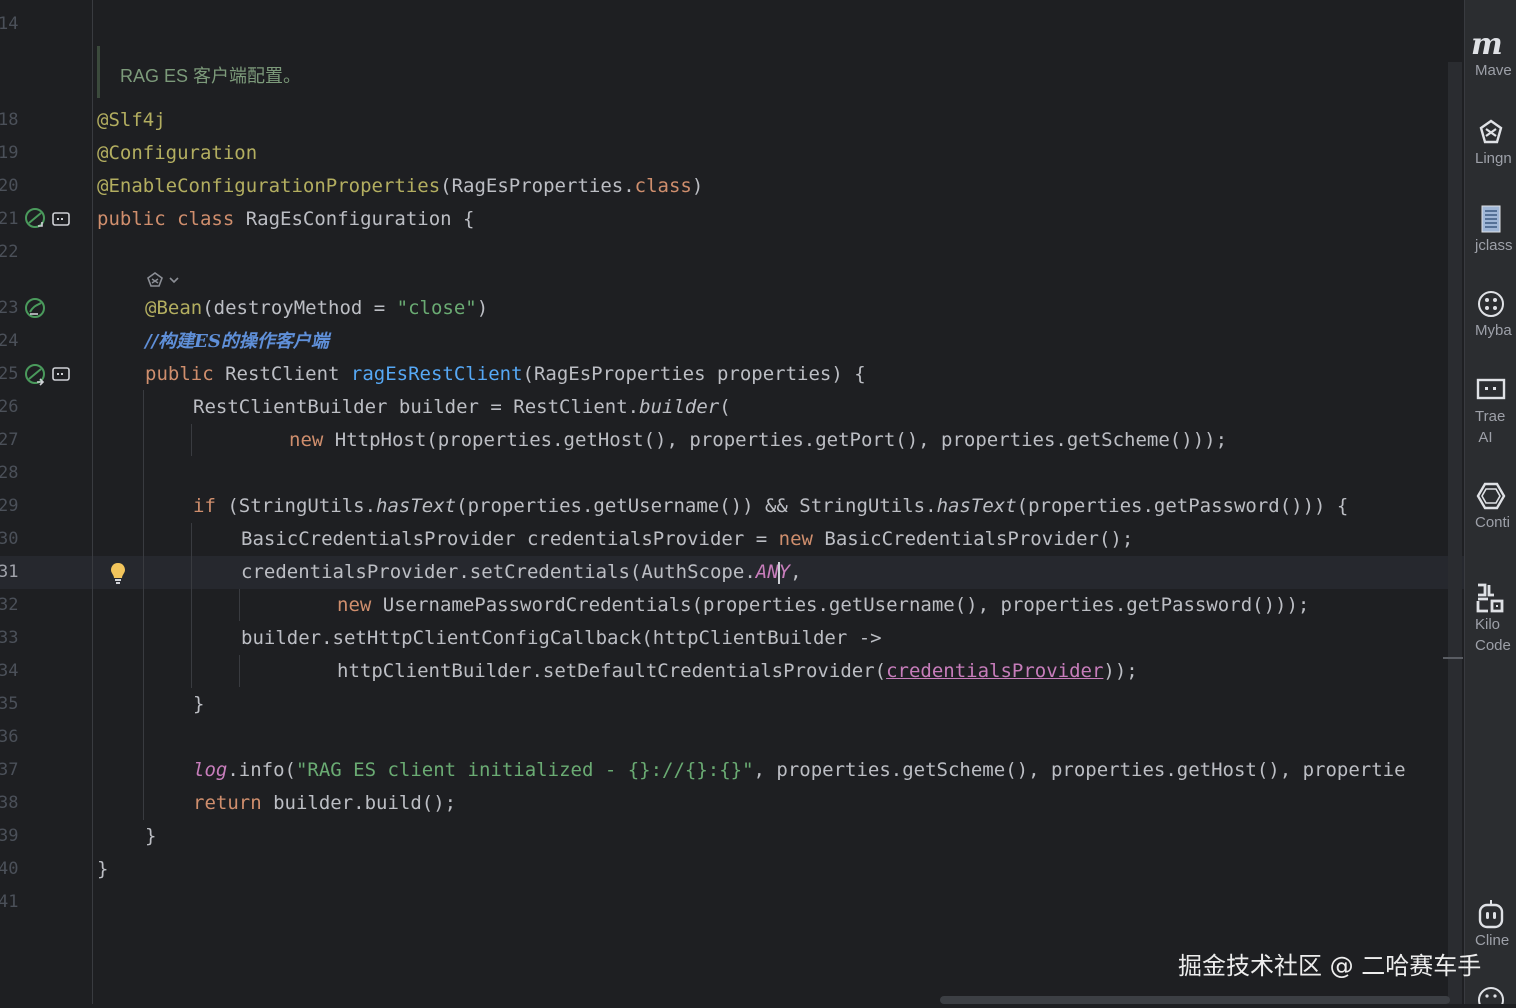 This screenshot has width=1516, height=1008. I want to click on code-comment-line: //构建ES的操作客户端, so click(237, 341).